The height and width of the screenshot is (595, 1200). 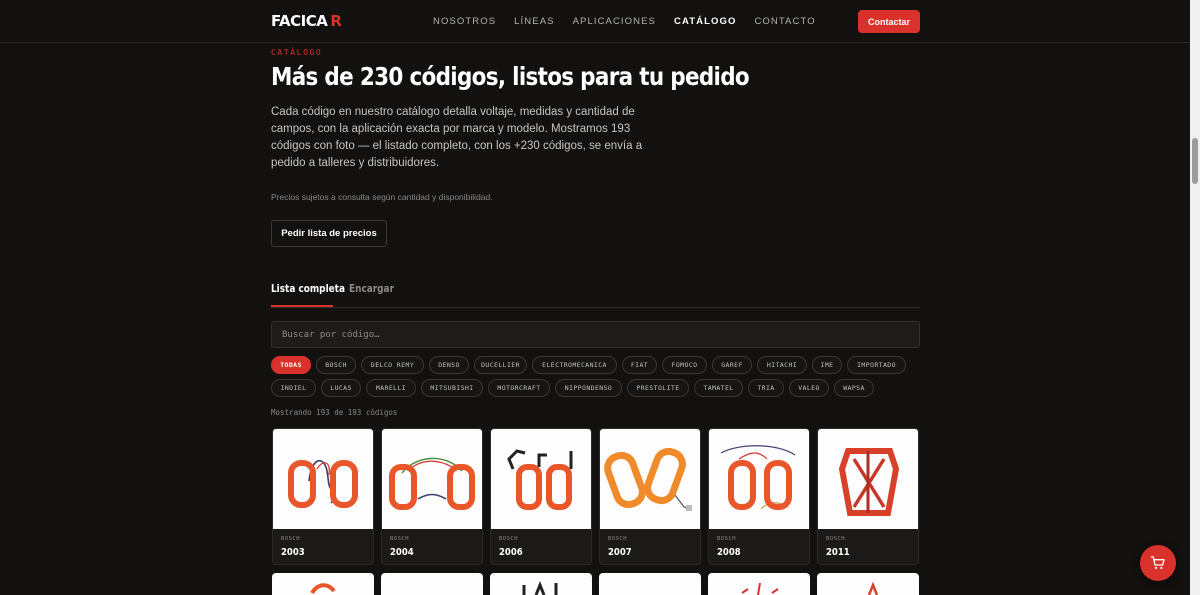 What do you see at coordinates (876, 365) in the screenshot?
I see `filter-importado: IMPORTADO` at bounding box center [876, 365].